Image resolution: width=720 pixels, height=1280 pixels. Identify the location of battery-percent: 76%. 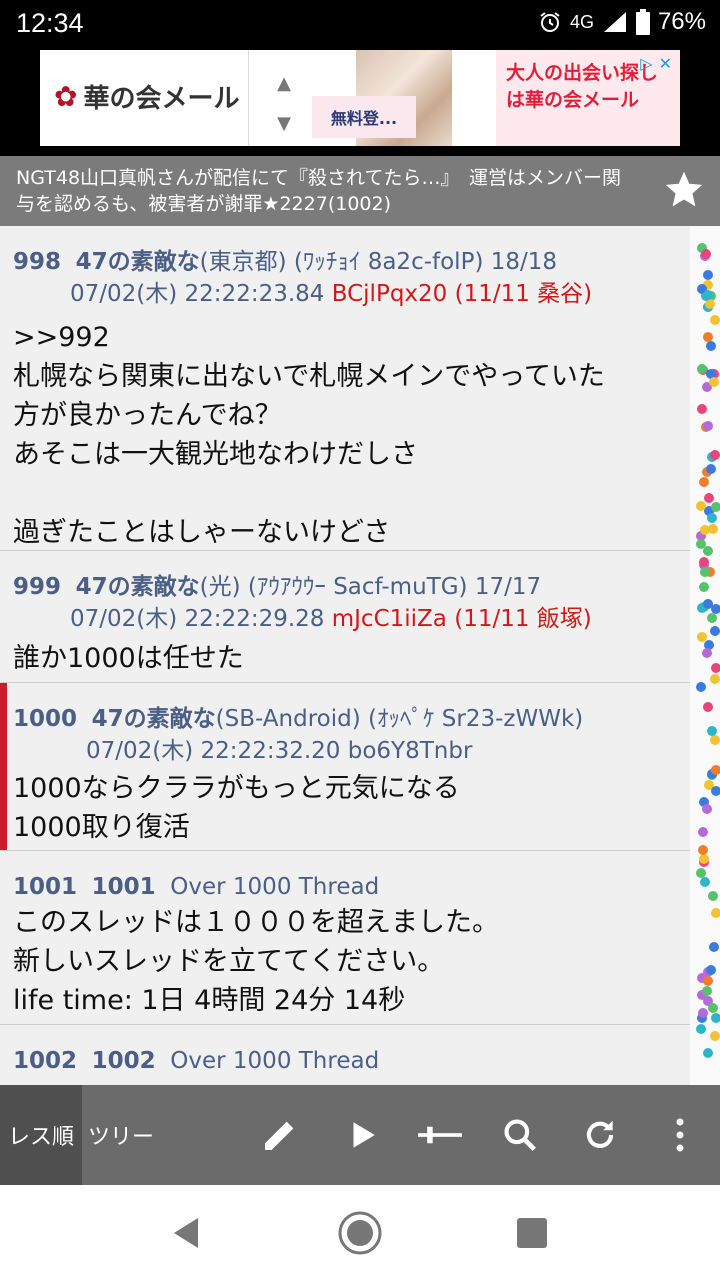
(681, 21).